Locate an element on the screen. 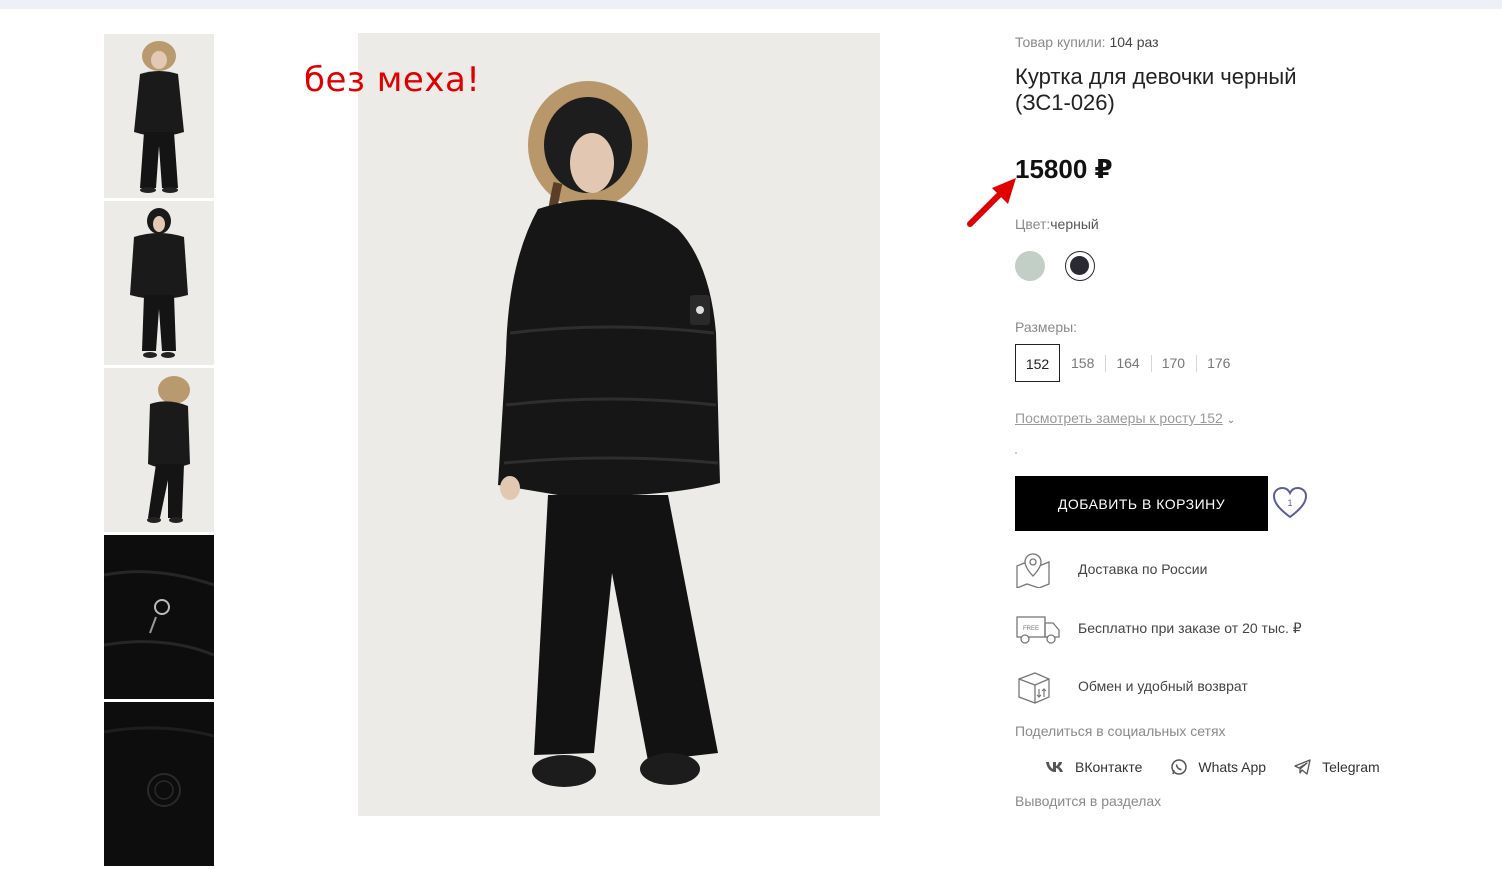 The height and width of the screenshot is (869, 1502). annotation-arrow-icon is located at coordinates (991, 202).